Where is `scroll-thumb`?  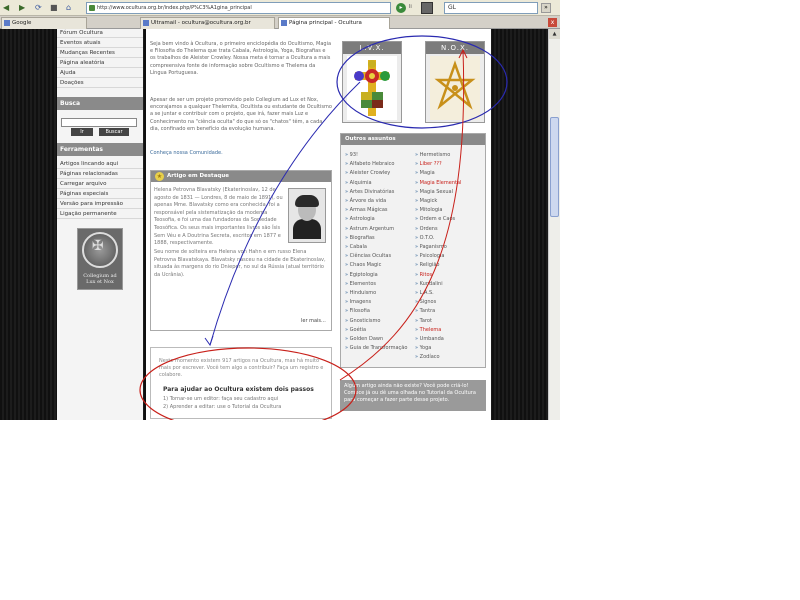
scroll-thumb is located at coordinates (554, 167).